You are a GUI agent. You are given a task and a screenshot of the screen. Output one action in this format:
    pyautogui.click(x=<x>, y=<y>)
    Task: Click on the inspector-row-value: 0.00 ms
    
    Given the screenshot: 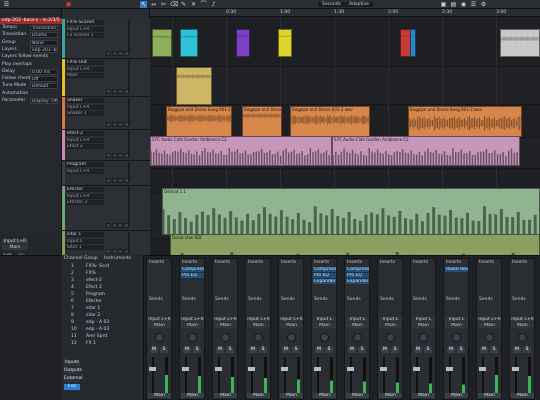 What is the action you would take?
    pyautogui.click(x=44, y=71)
    